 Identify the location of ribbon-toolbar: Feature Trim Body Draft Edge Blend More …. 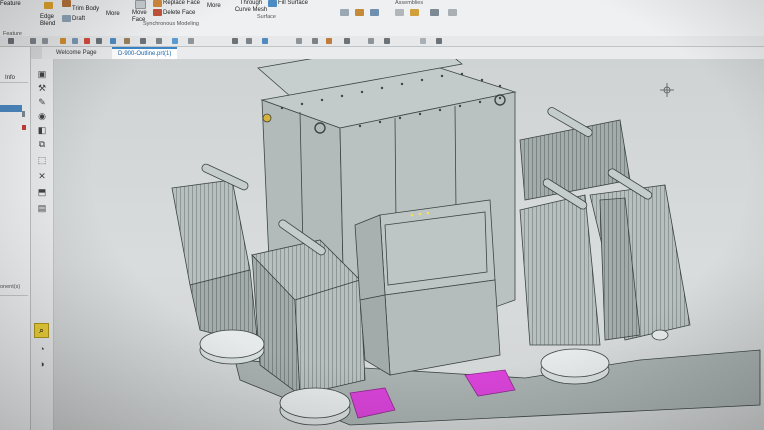
(382, 20).